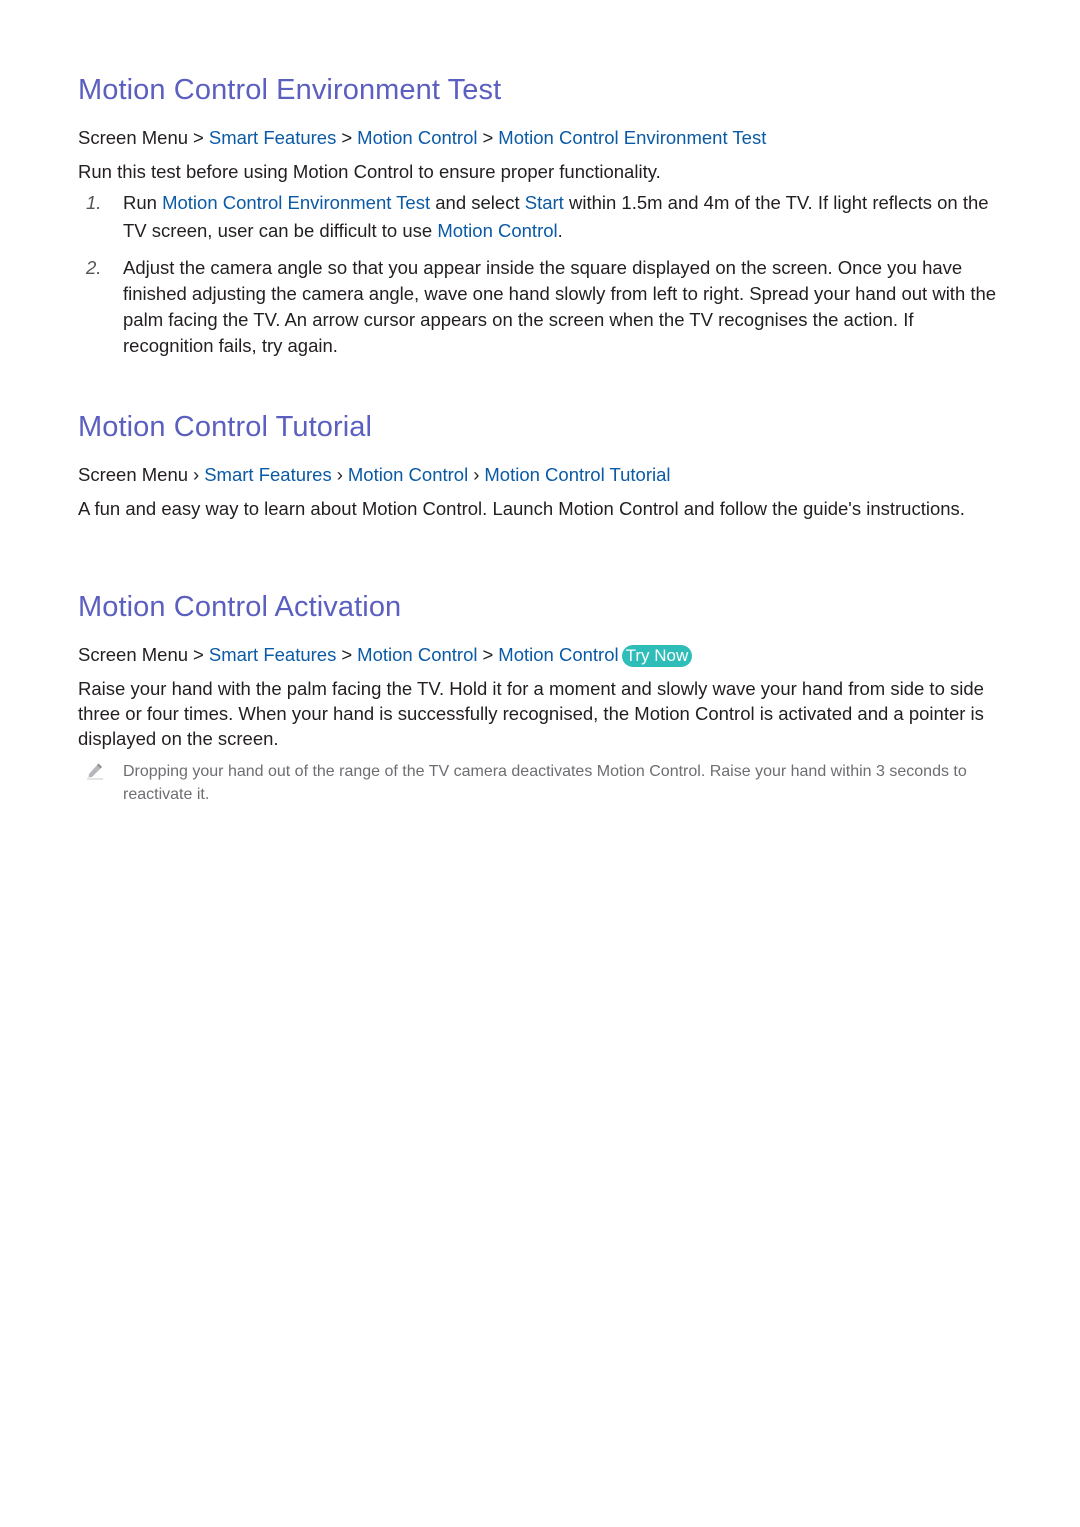  Describe the element at coordinates (143, 202) in the screenshot. I see `step-text: Run` at that location.